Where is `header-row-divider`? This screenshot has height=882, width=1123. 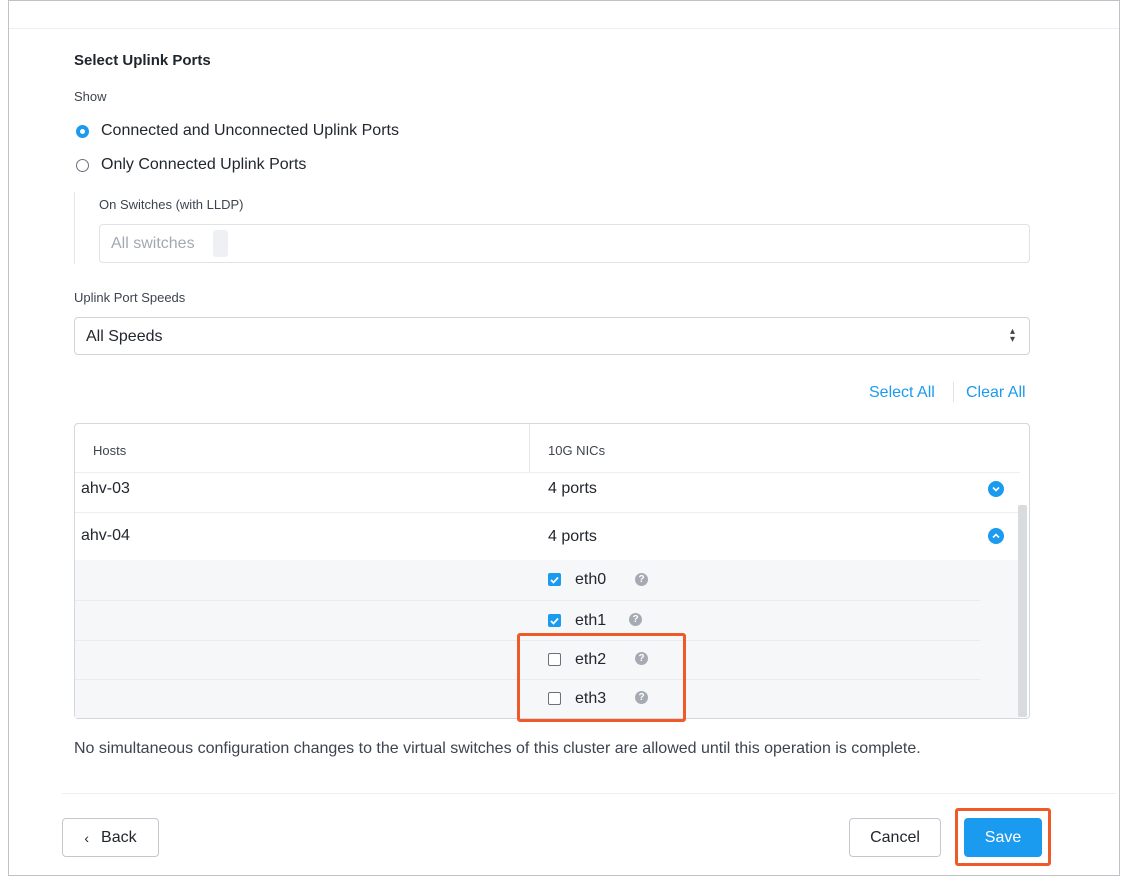 header-row-divider is located at coordinates (547, 472).